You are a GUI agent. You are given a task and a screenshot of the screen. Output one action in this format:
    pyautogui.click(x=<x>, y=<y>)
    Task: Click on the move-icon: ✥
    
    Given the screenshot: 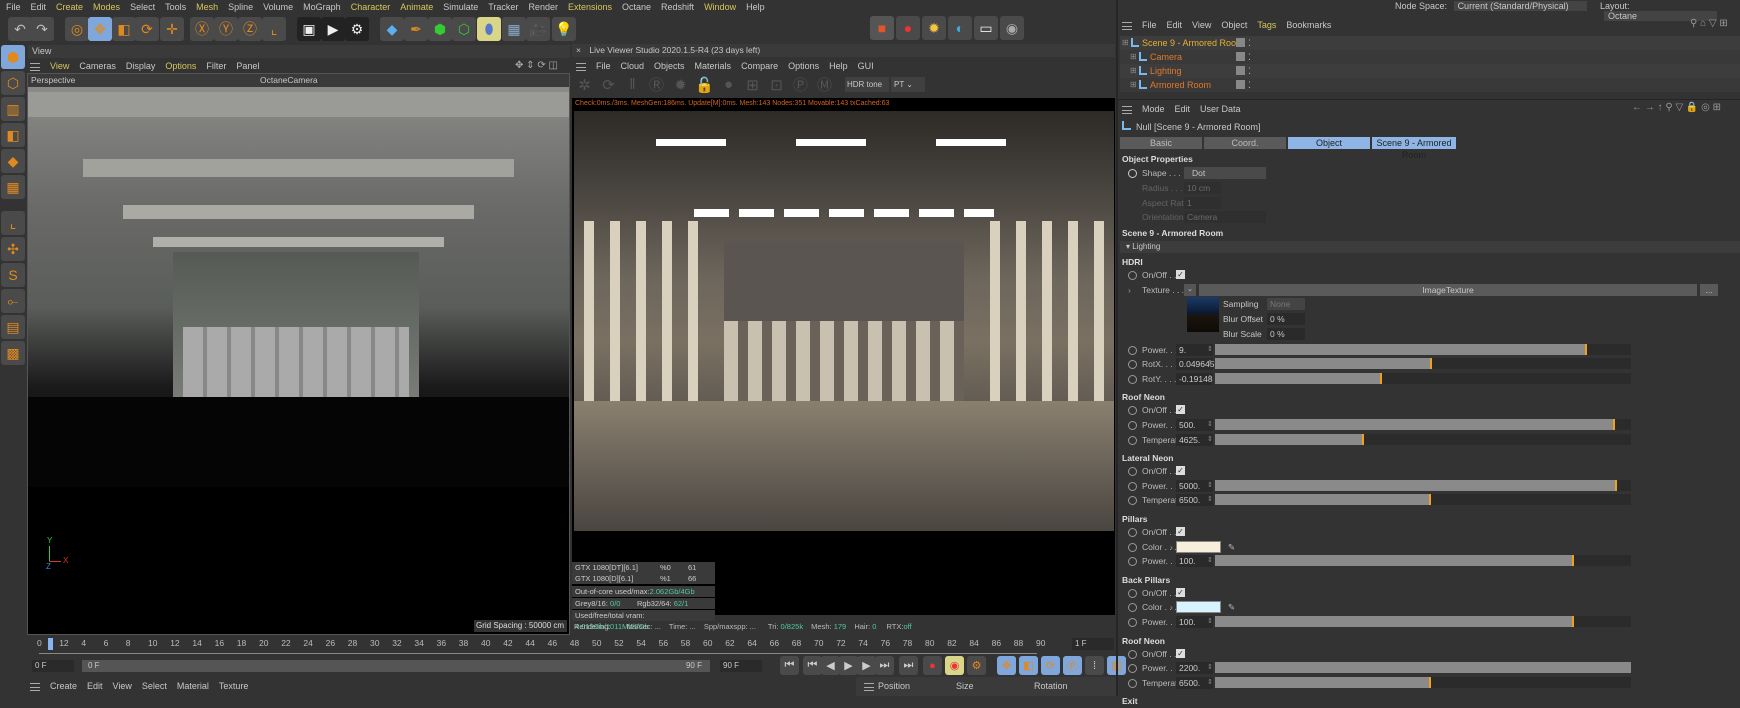 What is the action you would take?
    pyautogui.click(x=100, y=29)
    